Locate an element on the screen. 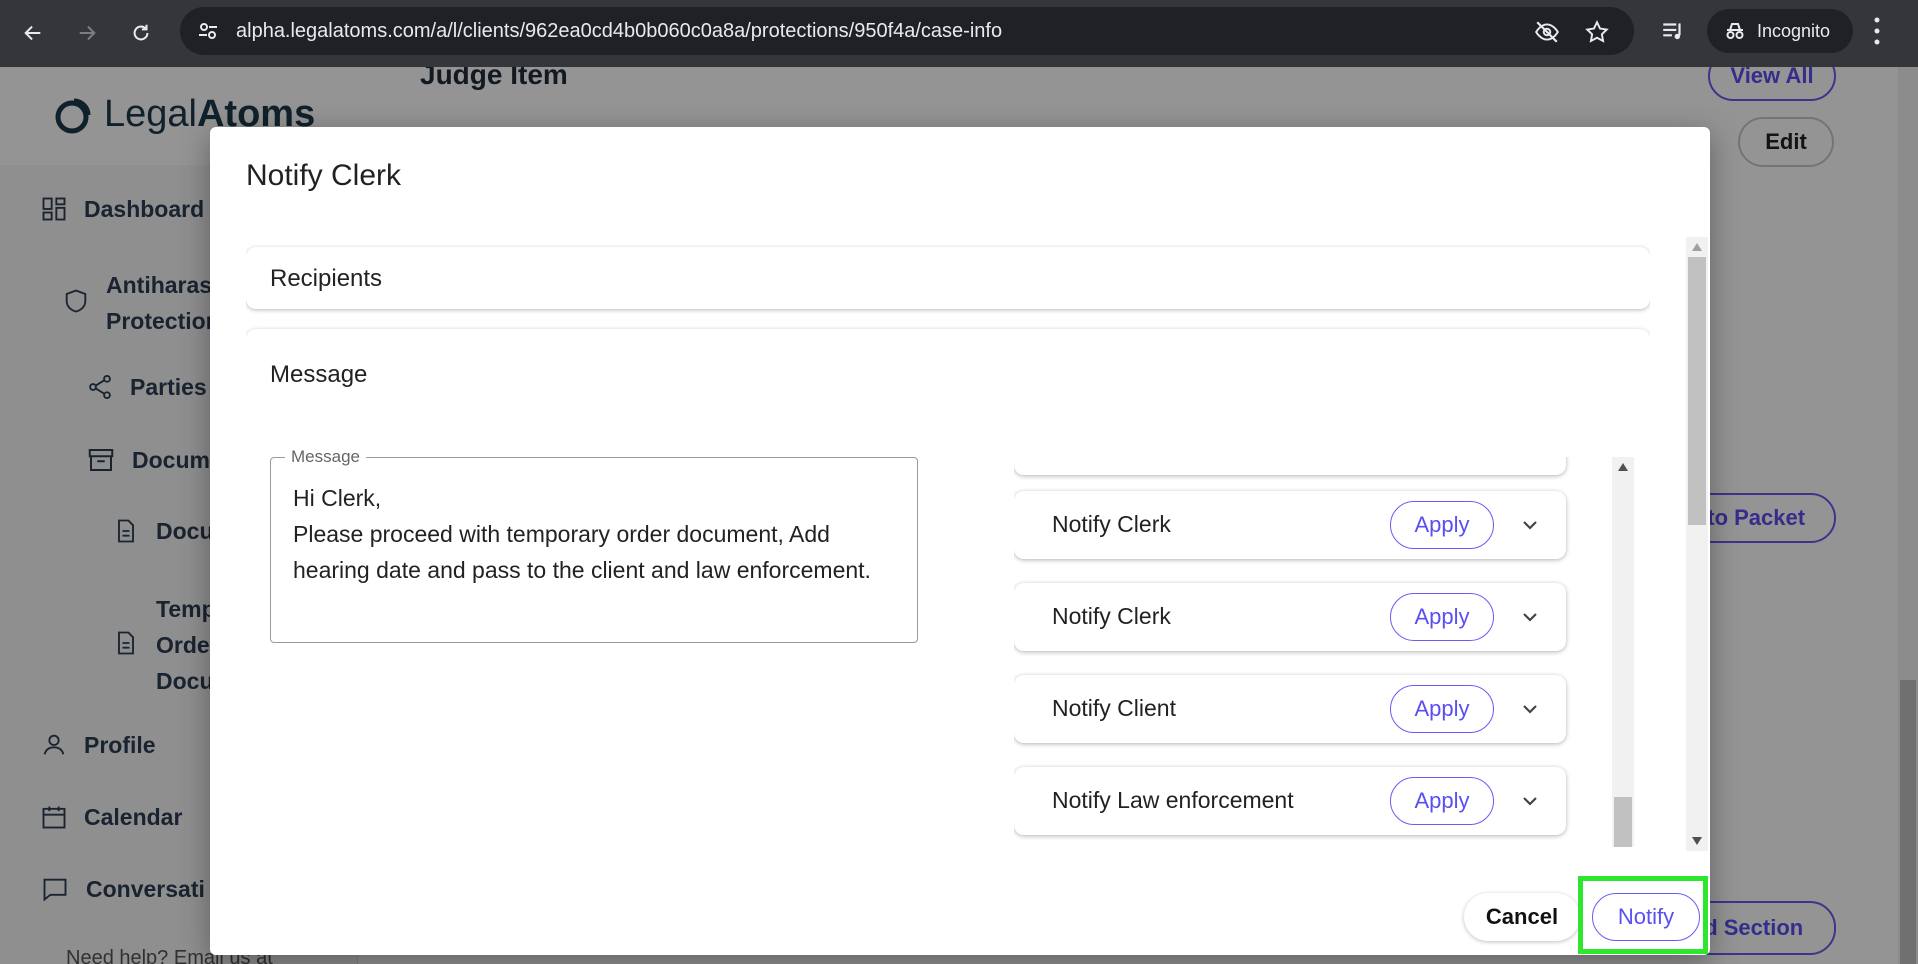 The width and height of the screenshot is (1918, 964). dialog-scrollbar-thumb is located at coordinates (1697, 391).